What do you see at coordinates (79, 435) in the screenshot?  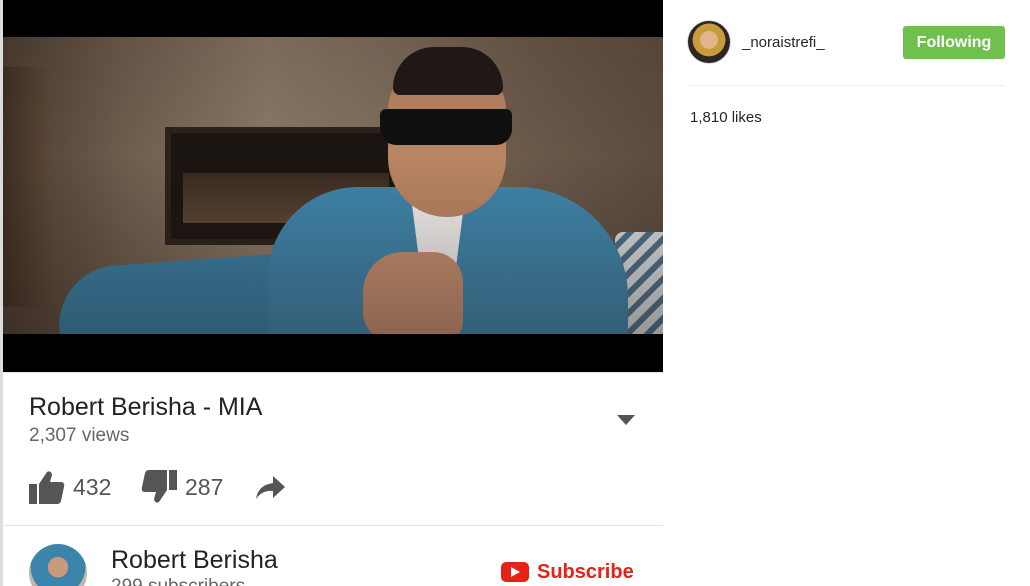 I see `view-count: 2,307 views` at bounding box center [79, 435].